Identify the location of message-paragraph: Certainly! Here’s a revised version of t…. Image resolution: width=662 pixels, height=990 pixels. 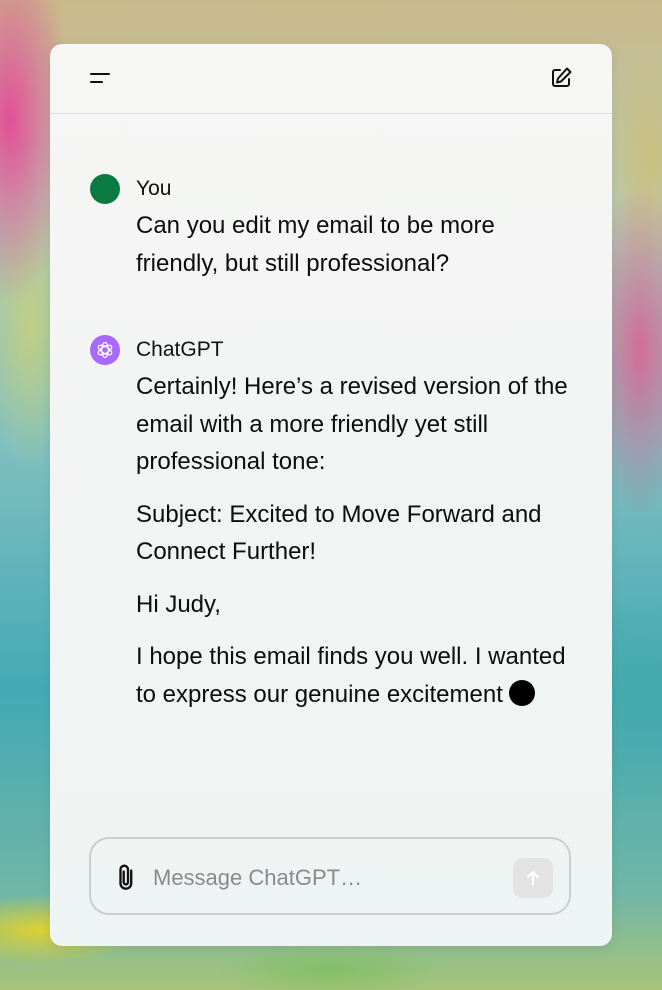
(352, 424).